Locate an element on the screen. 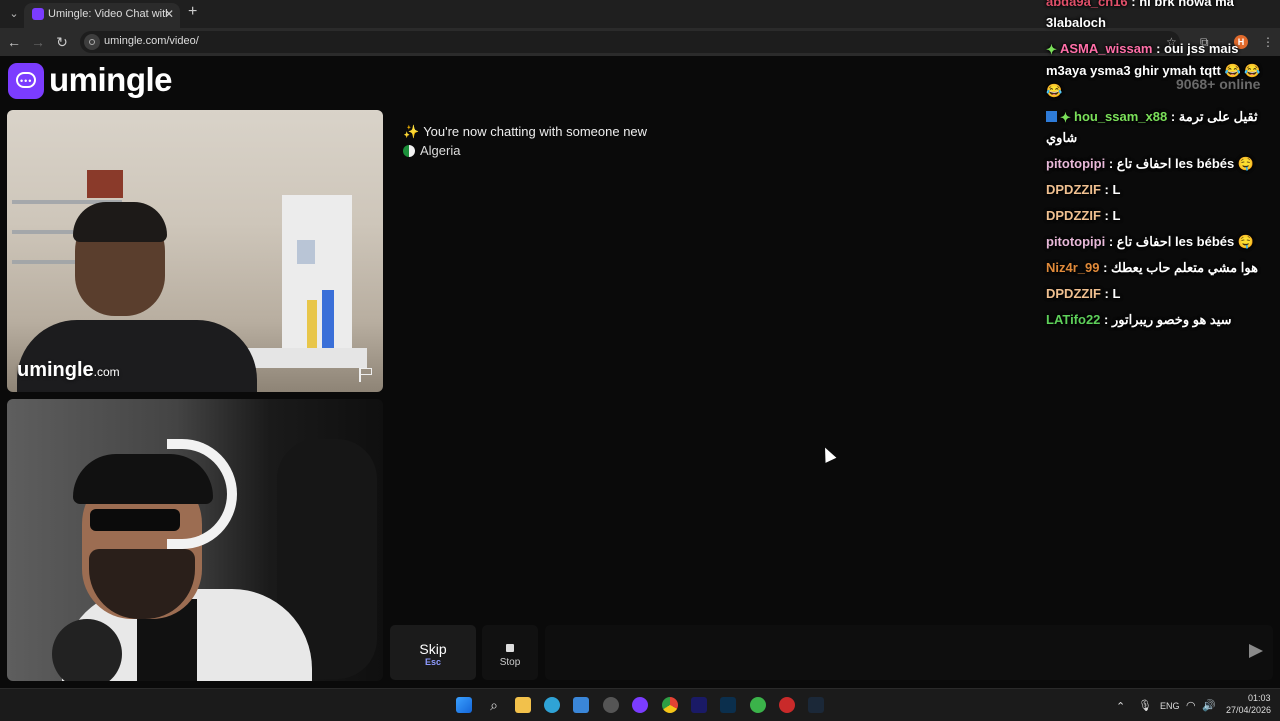 This screenshot has height=721, width=1280. stop-label: Stop is located at coordinates (510, 662).